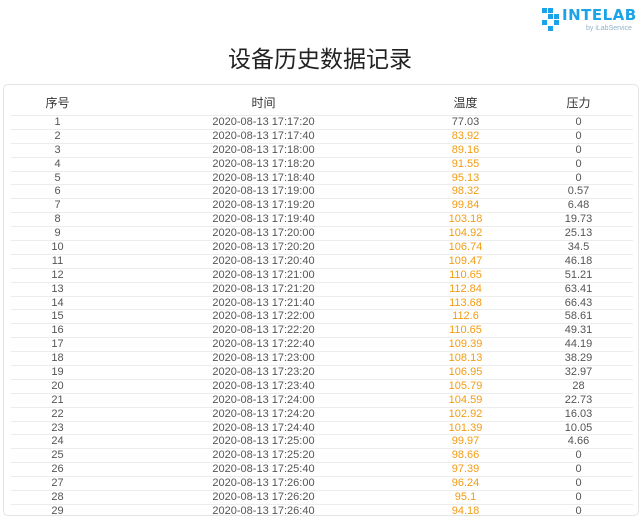 This screenshot has height=516, width=640. What do you see at coordinates (322, 358) in the screenshot?
I see `table-row: 18 2020-08-13 17:23:00 108.13 38.29` at bounding box center [322, 358].